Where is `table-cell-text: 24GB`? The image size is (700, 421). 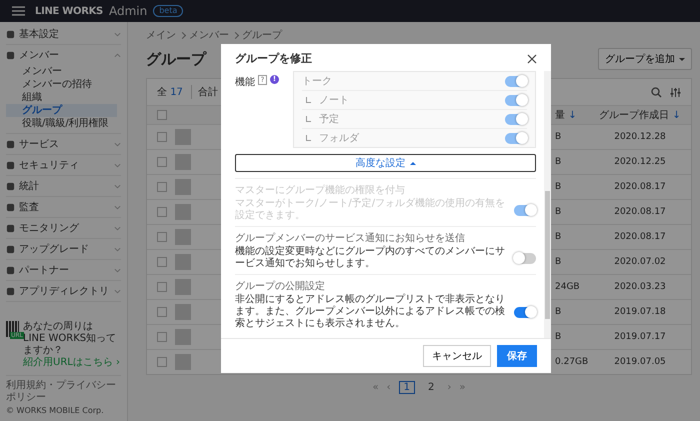 table-cell-text: 24GB is located at coordinates (568, 287).